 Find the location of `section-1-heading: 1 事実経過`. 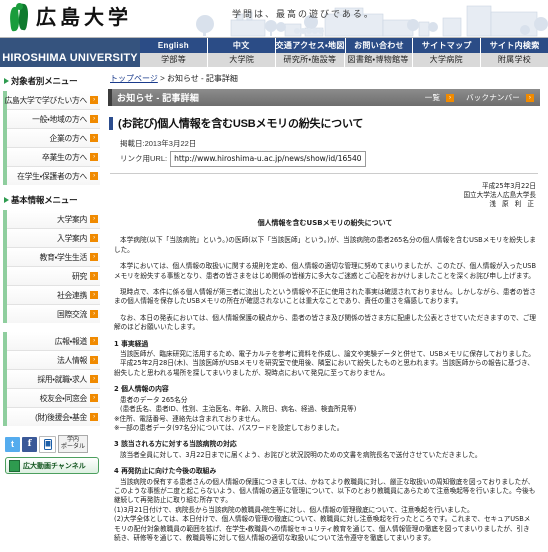

section-1-heading: 1 事実経過 is located at coordinates (131, 343).